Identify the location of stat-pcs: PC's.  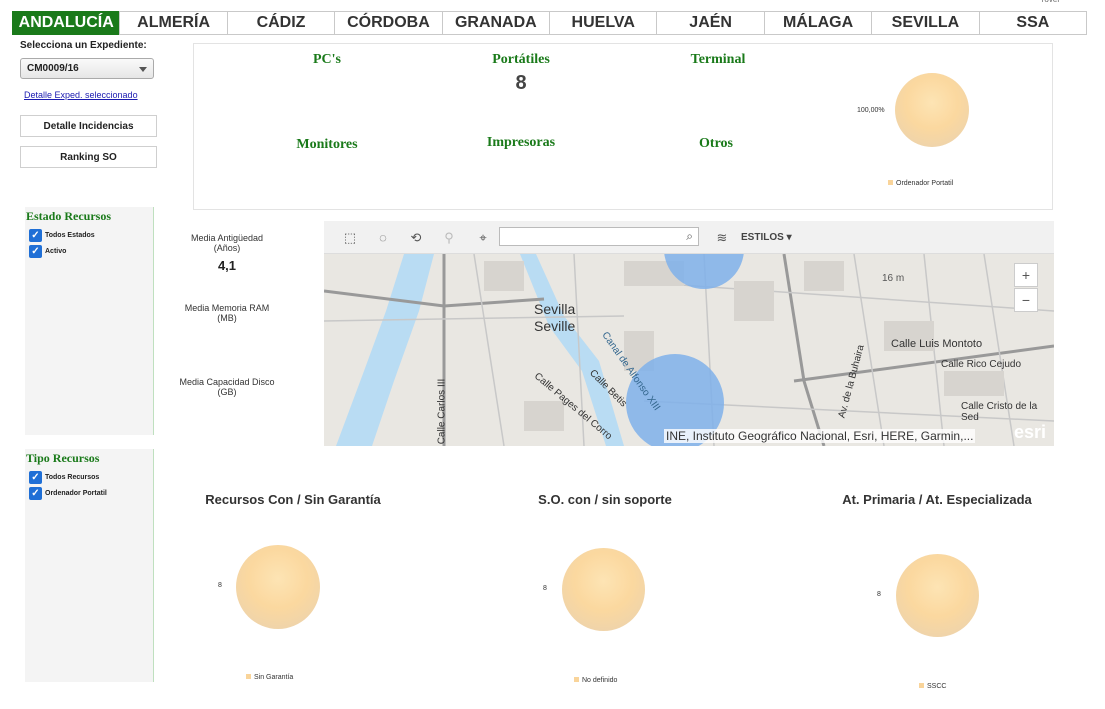
(327, 59).